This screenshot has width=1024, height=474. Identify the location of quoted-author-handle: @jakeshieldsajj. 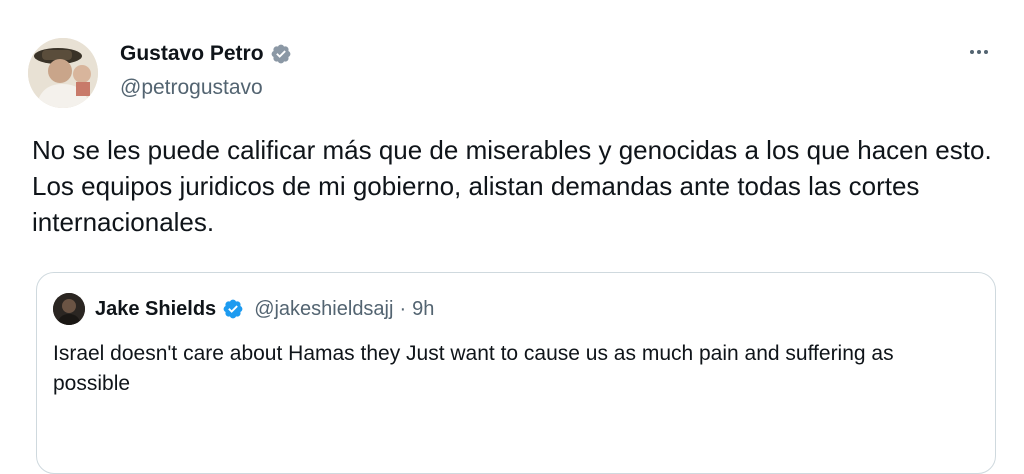
(323, 309).